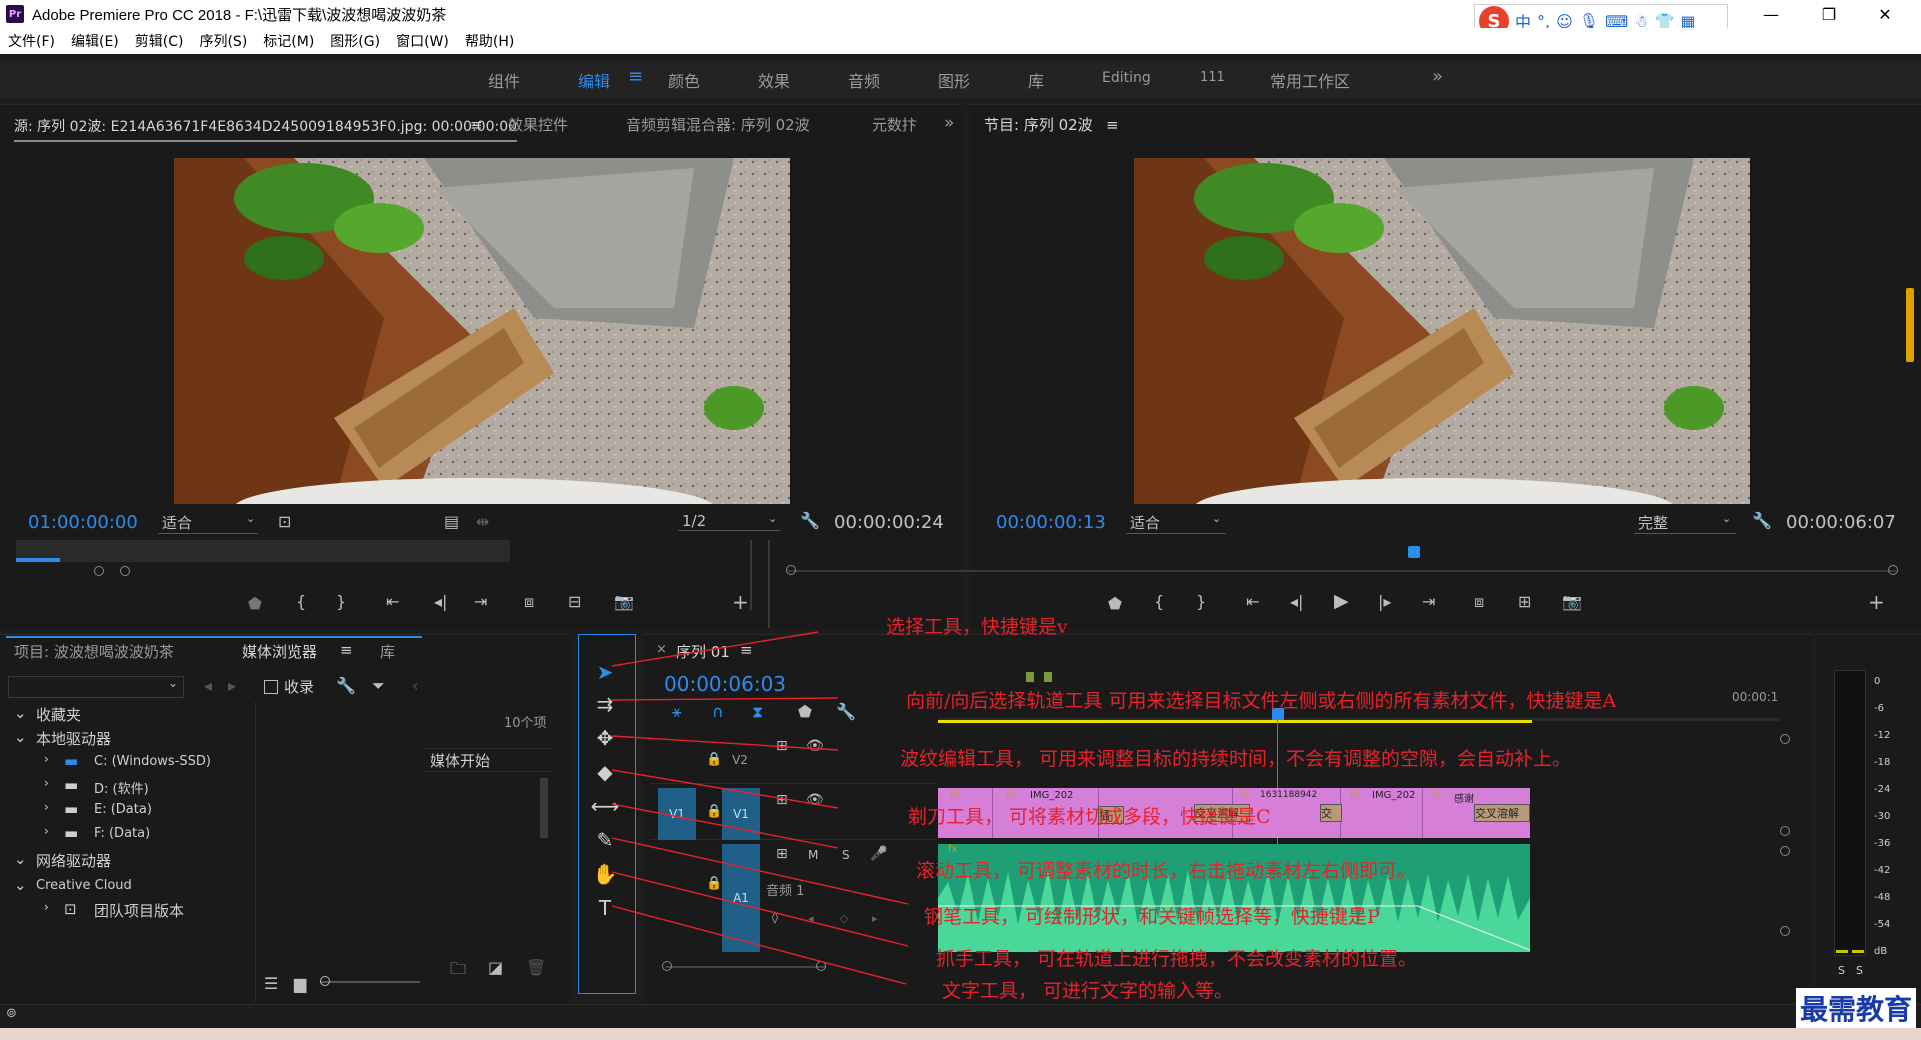 This screenshot has height=1040, width=1921. What do you see at coordinates (1089, 817) in the screenshot?
I see `annotation-razor-tool: 剃刀工具， 可将素材切成多段，快捷键是C` at bounding box center [1089, 817].